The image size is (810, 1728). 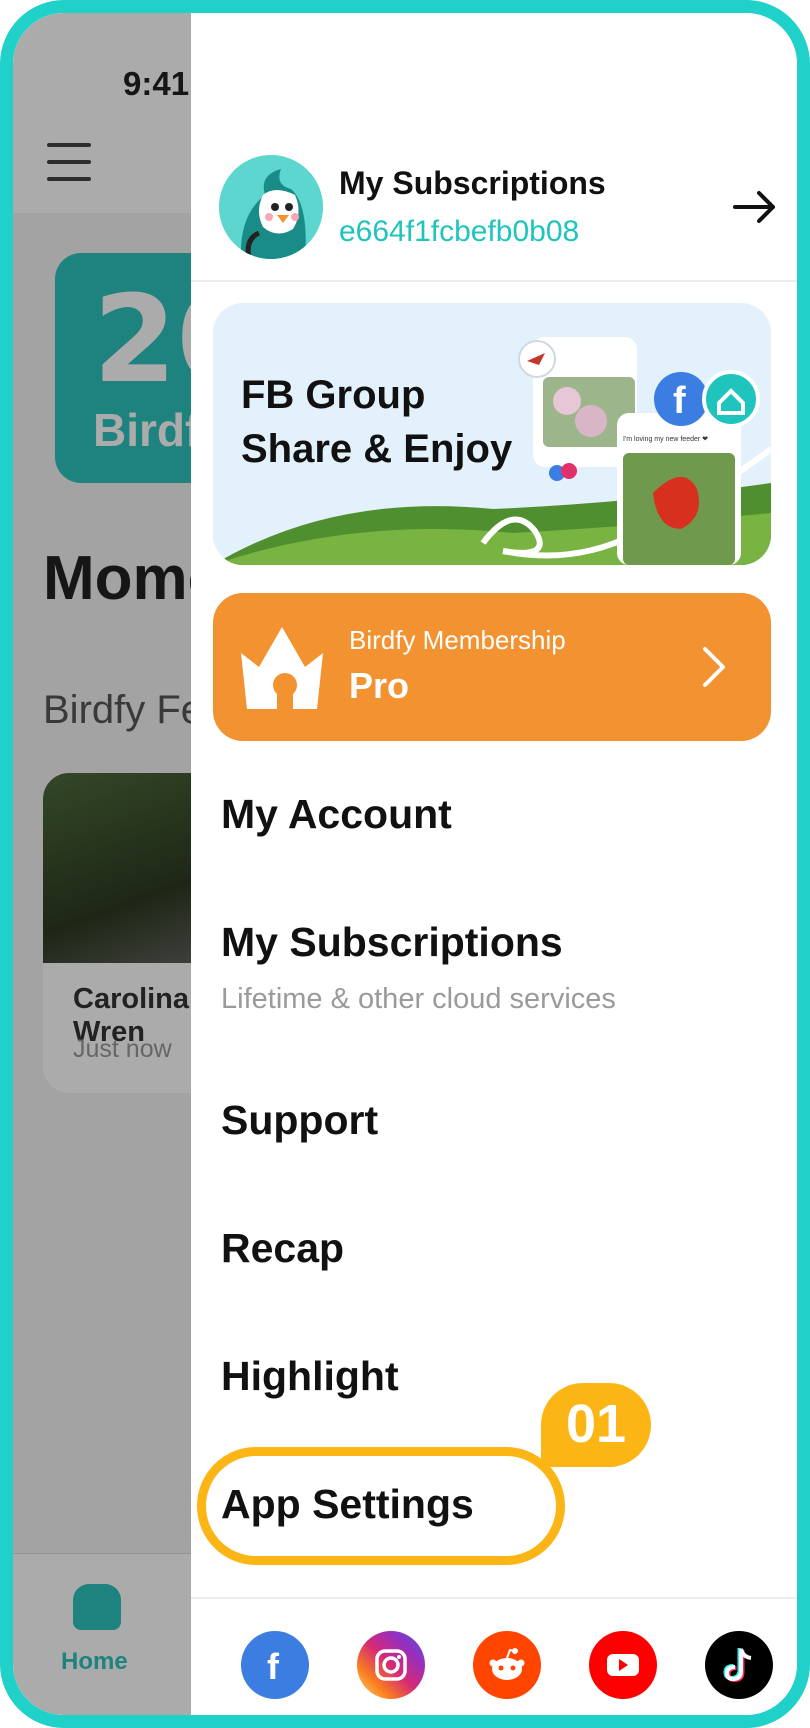 I want to click on youtube-icon, so click(x=623, y=1665).